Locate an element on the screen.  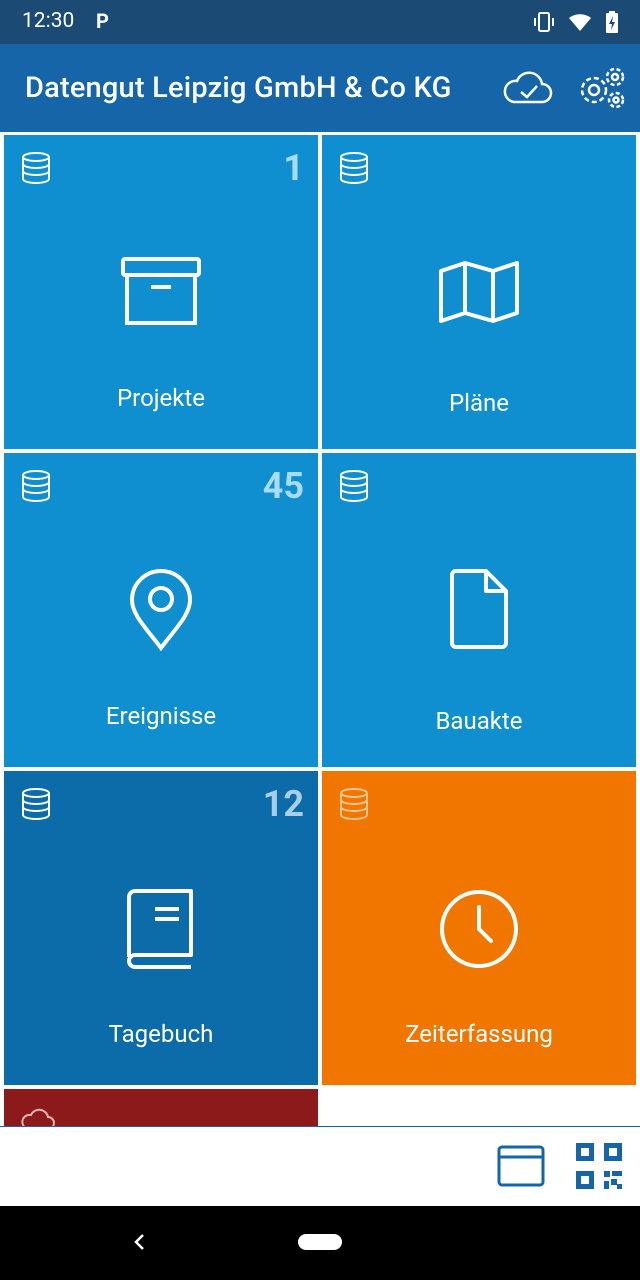
qr-code-icon is located at coordinates (599, 1166).